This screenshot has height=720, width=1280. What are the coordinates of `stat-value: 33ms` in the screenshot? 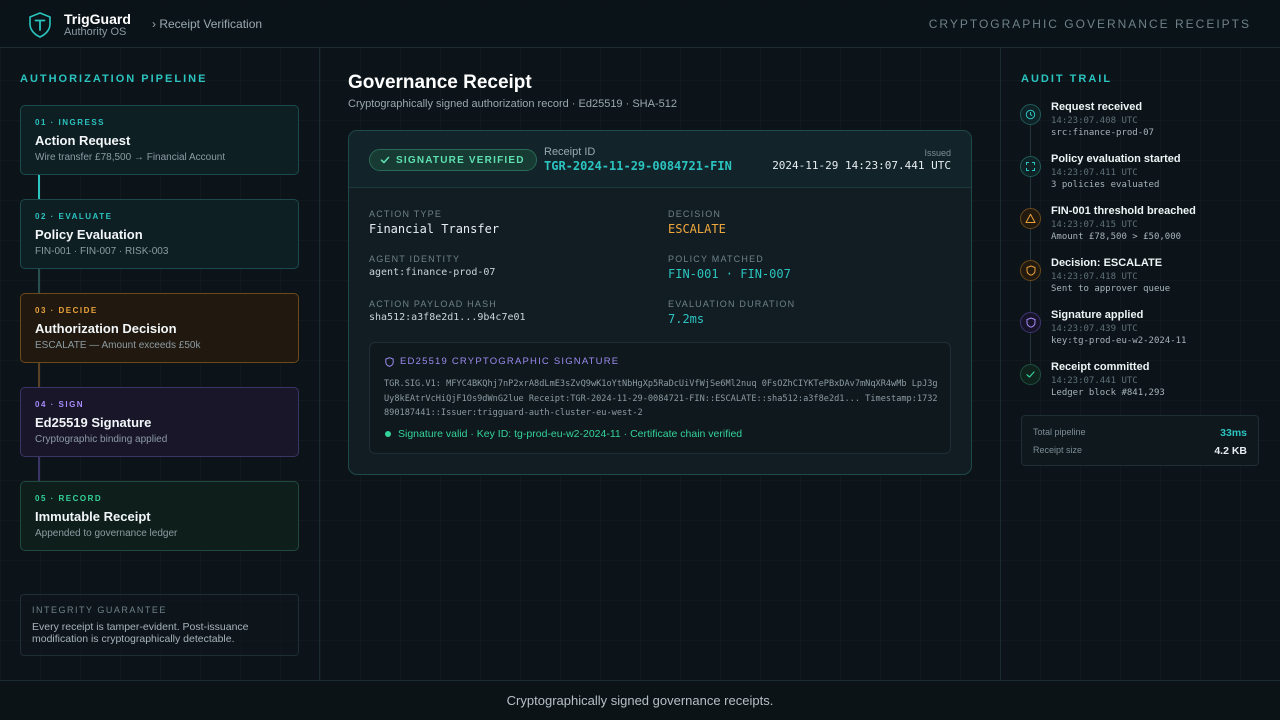 It's located at (1233, 433).